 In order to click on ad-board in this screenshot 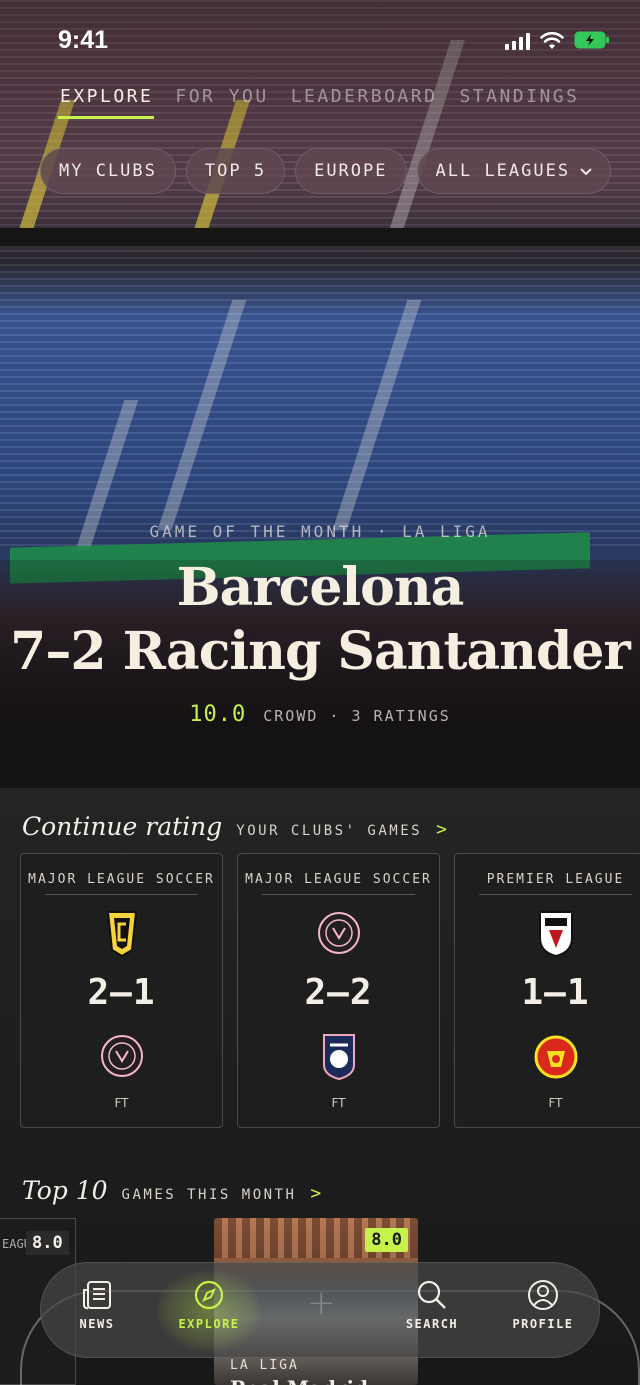, I will do `click(320, 237)`.